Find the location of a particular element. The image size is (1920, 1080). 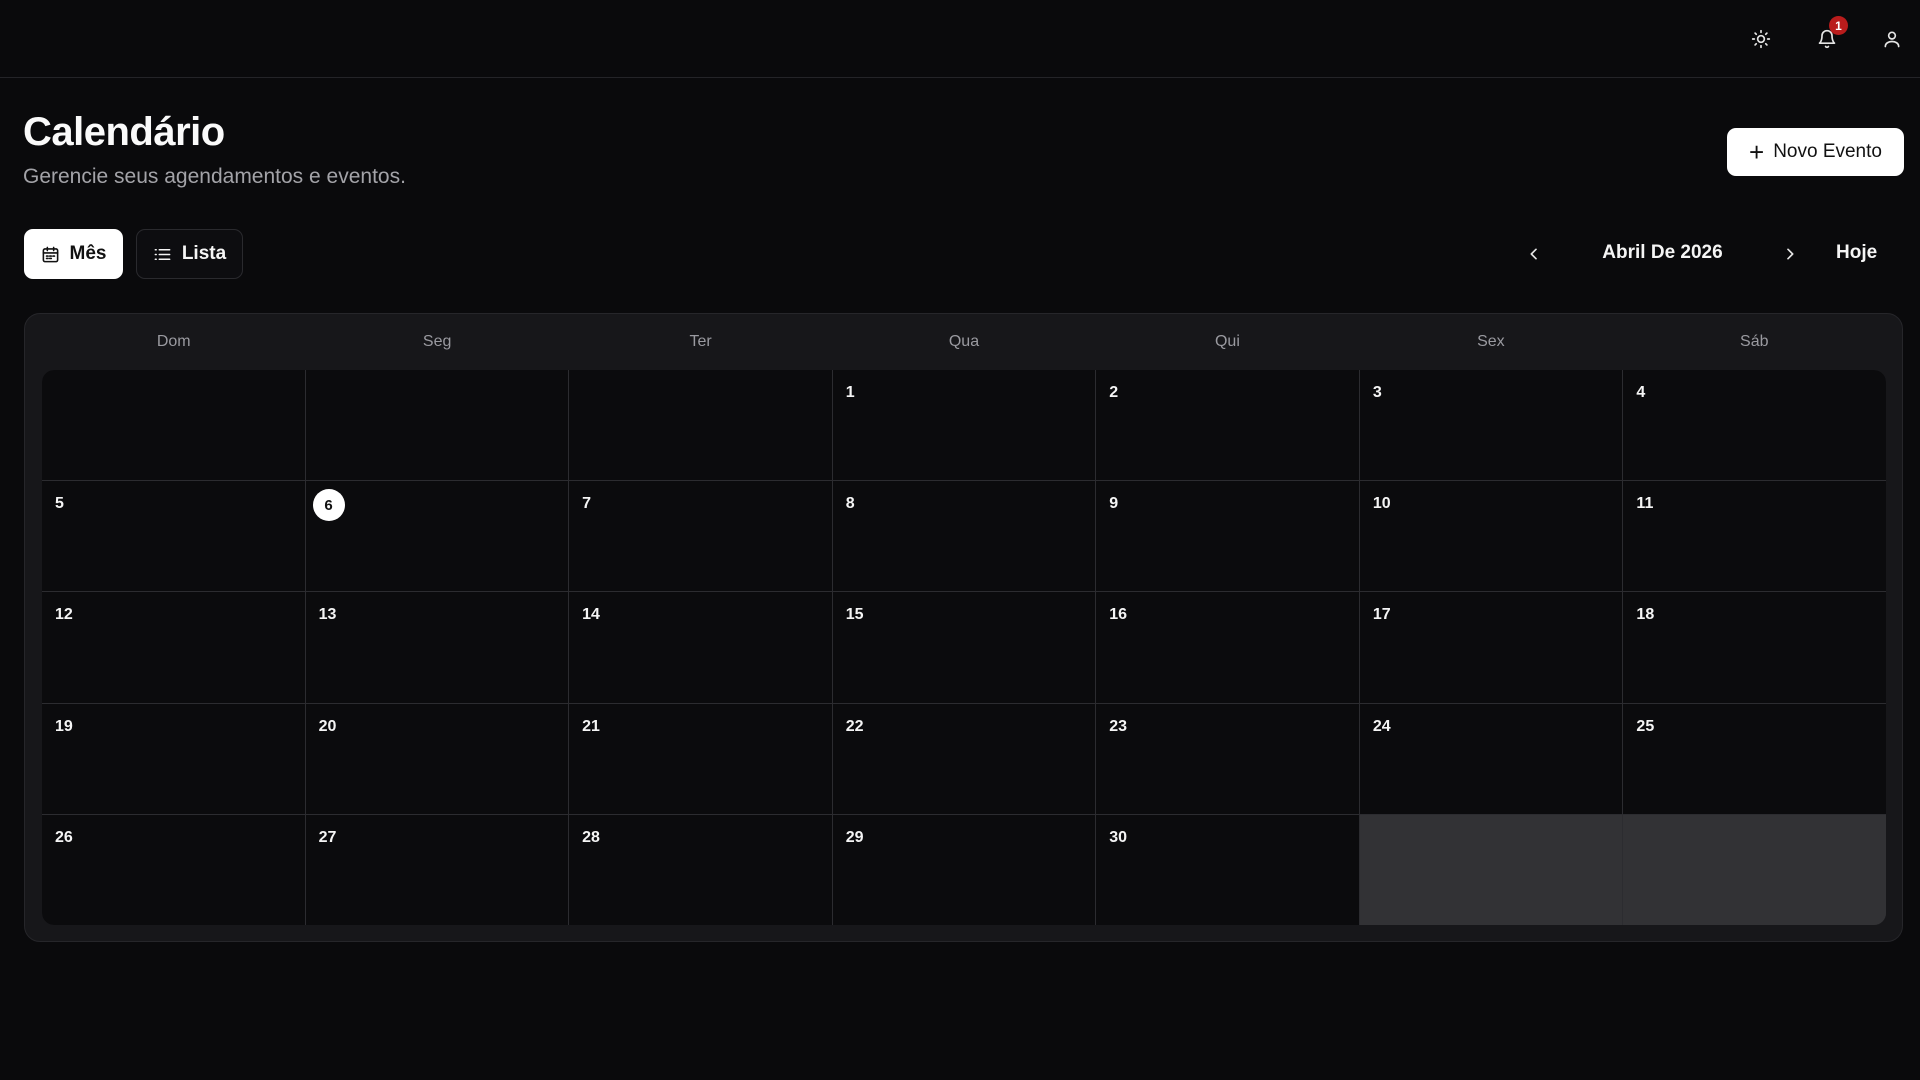

day-number: 28 is located at coordinates (591, 837).